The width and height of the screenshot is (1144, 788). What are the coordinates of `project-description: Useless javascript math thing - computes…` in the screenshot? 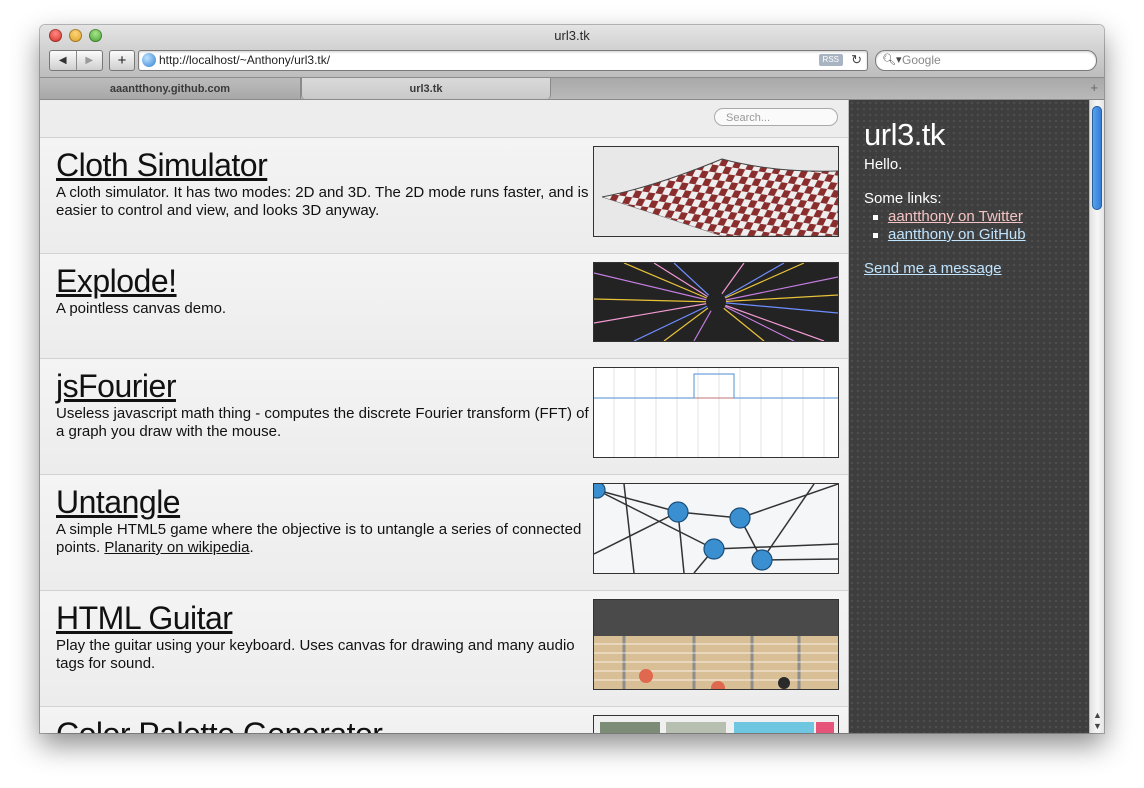 It's located at (322, 422).